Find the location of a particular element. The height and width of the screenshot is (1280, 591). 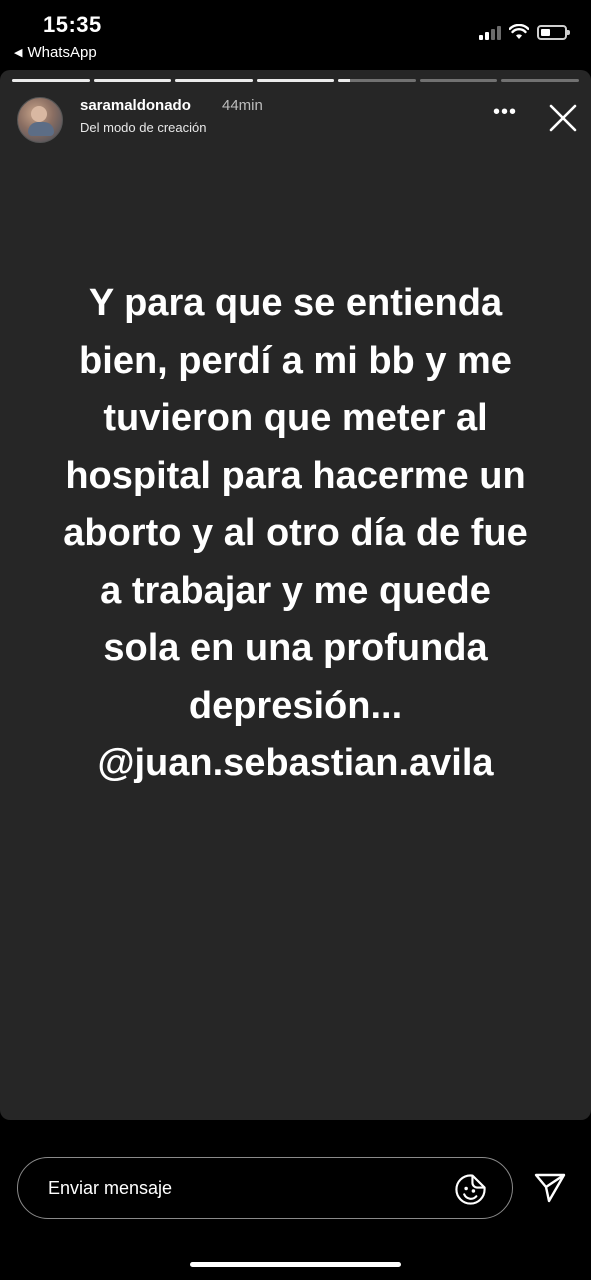

story-text-line: bien, perdí a mi bb y me is located at coordinates (295, 360).